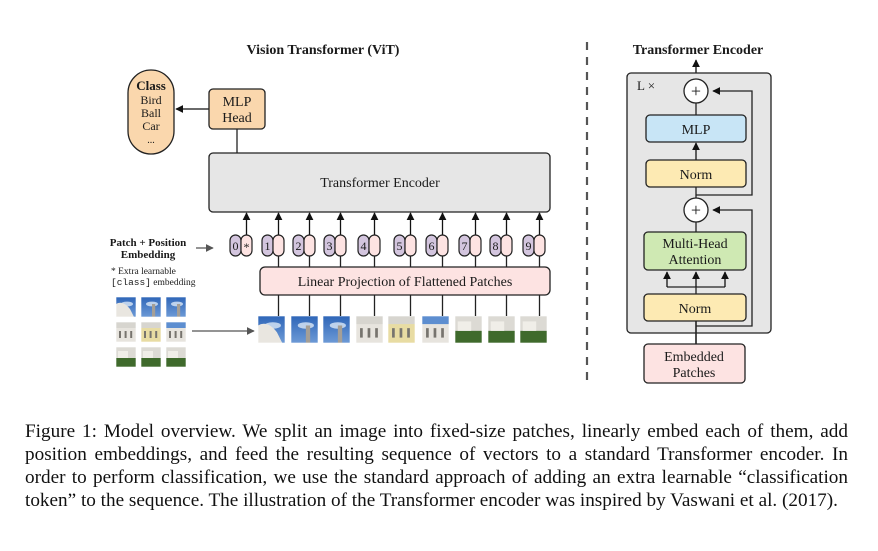 The height and width of the screenshot is (551, 878). I want to click on token-sequence: 0 * 1 2 3 4 5 6 7 8 9, so click(387, 239).